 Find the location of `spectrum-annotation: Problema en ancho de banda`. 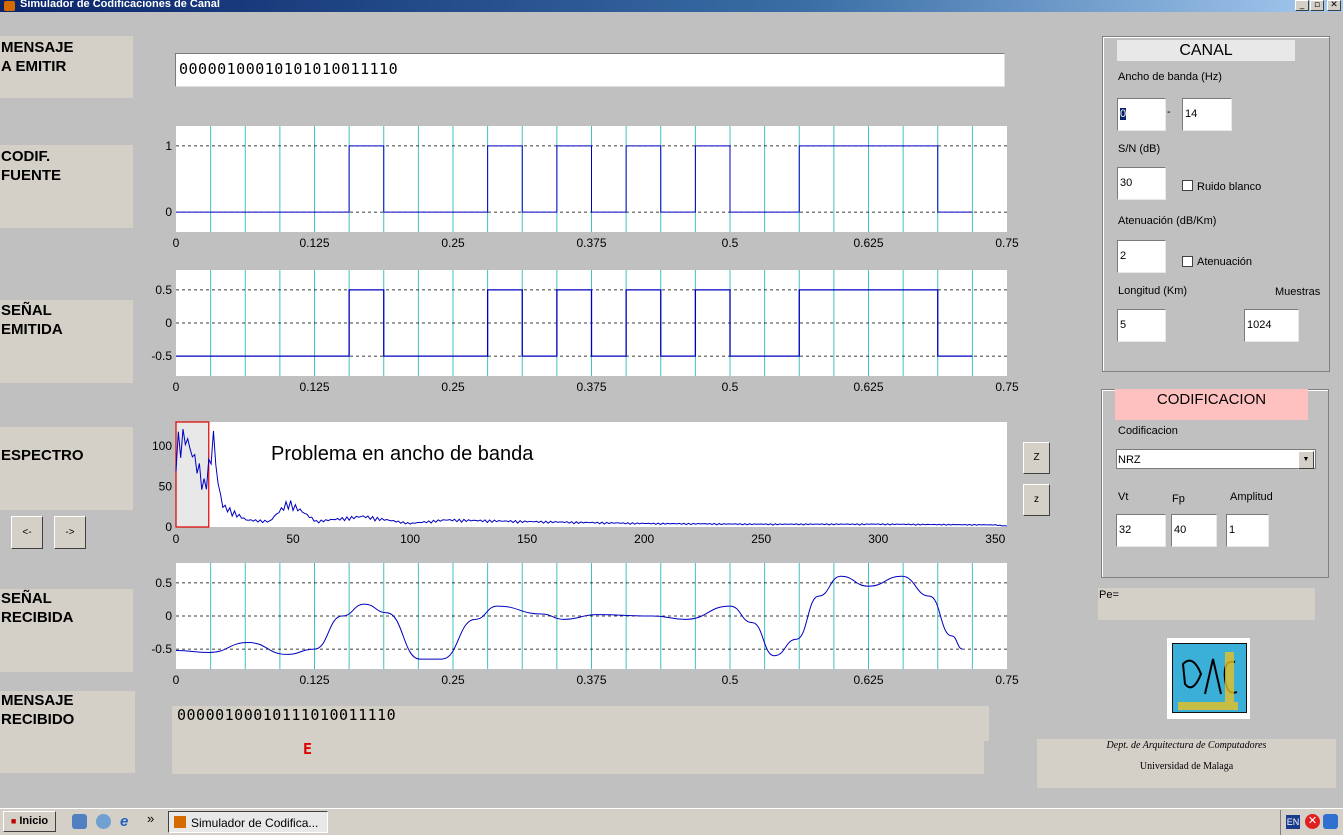

spectrum-annotation: Problema en ancho de banda is located at coordinates (402, 454).